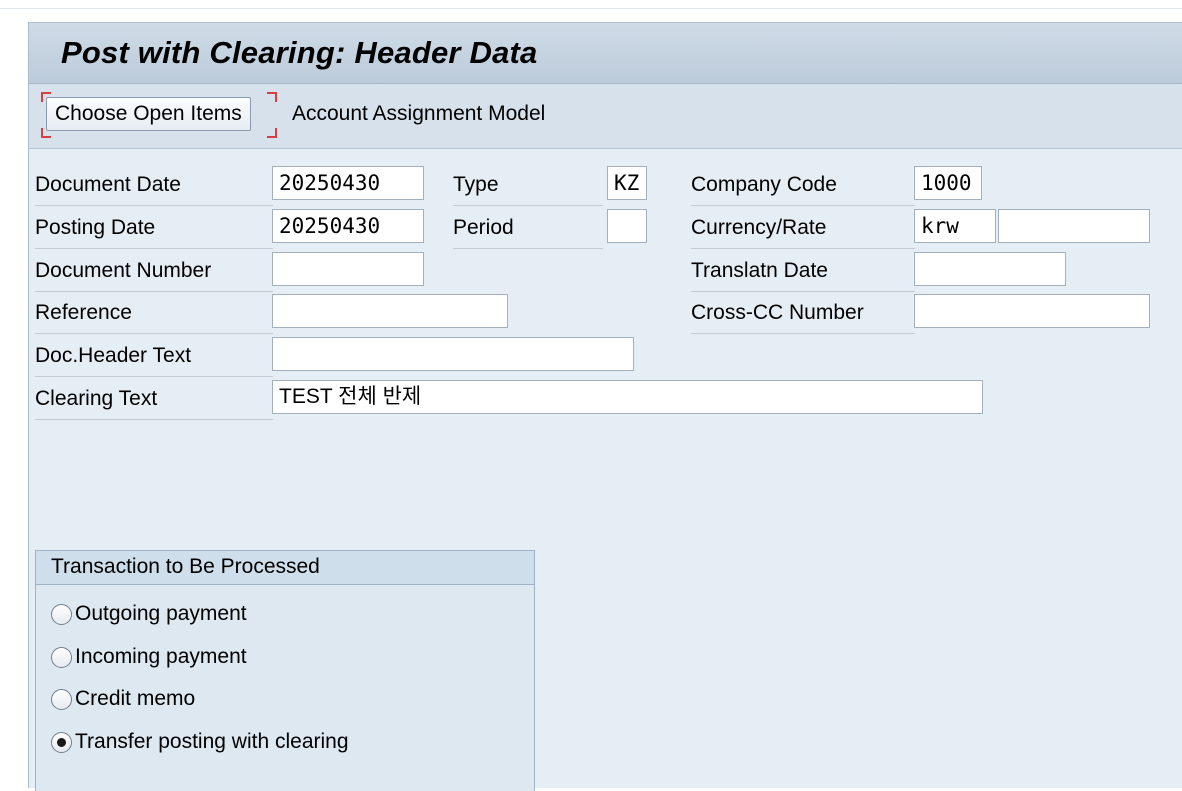 The width and height of the screenshot is (1182, 791). Describe the element at coordinates (154, 356) in the screenshot. I see `doc-header-text-label: Doc.Header Text` at that location.